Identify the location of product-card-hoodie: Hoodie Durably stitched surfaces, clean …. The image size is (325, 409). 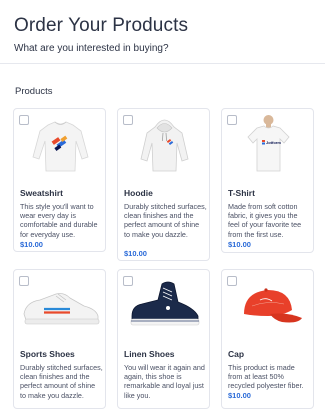
(163, 184).